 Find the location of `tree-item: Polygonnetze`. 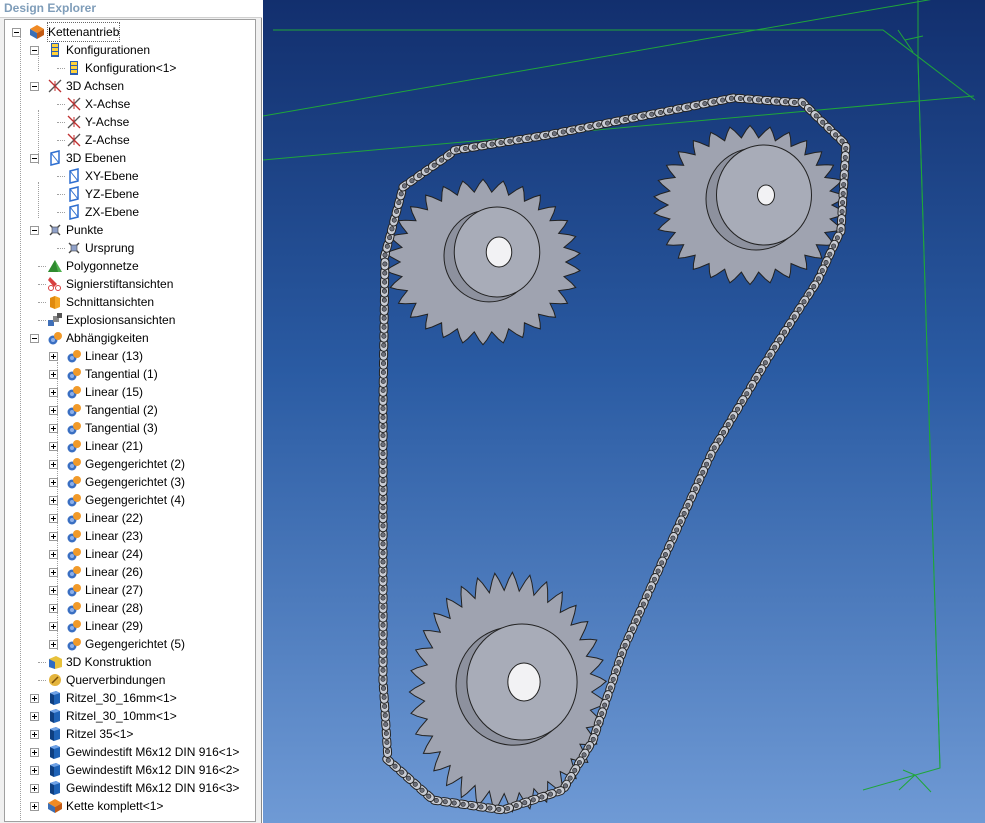

tree-item: Polygonnetze is located at coordinates (129, 266).